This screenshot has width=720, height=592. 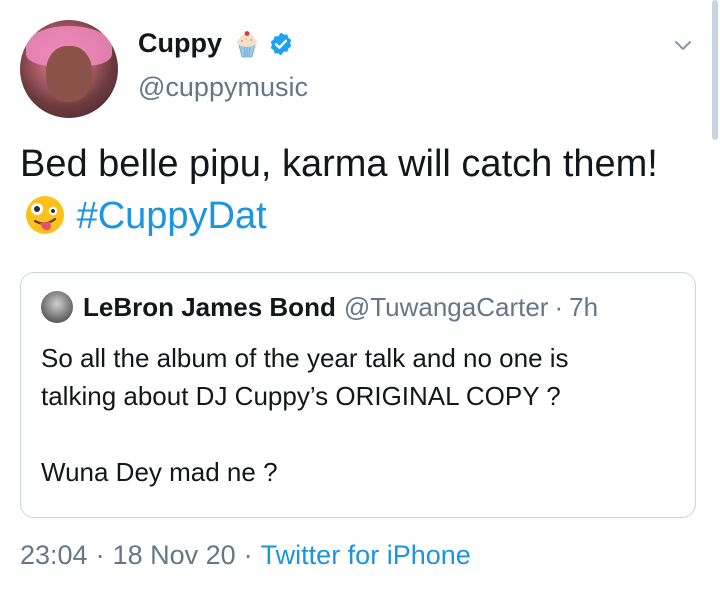 What do you see at coordinates (446, 307) in the screenshot?
I see `quoted-handle: @TuwangaCarter` at bounding box center [446, 307].